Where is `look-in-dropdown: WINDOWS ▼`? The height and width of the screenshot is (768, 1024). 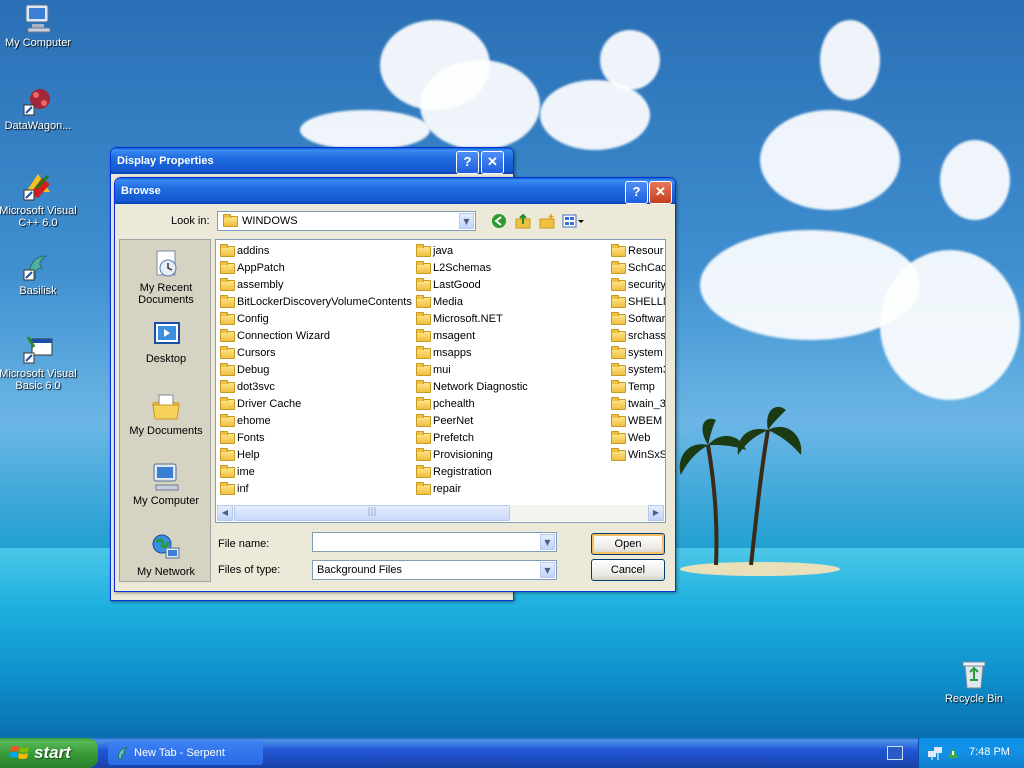 look-in-dropdown: WINDOWS ▼ is located at coordinates (346, 221).